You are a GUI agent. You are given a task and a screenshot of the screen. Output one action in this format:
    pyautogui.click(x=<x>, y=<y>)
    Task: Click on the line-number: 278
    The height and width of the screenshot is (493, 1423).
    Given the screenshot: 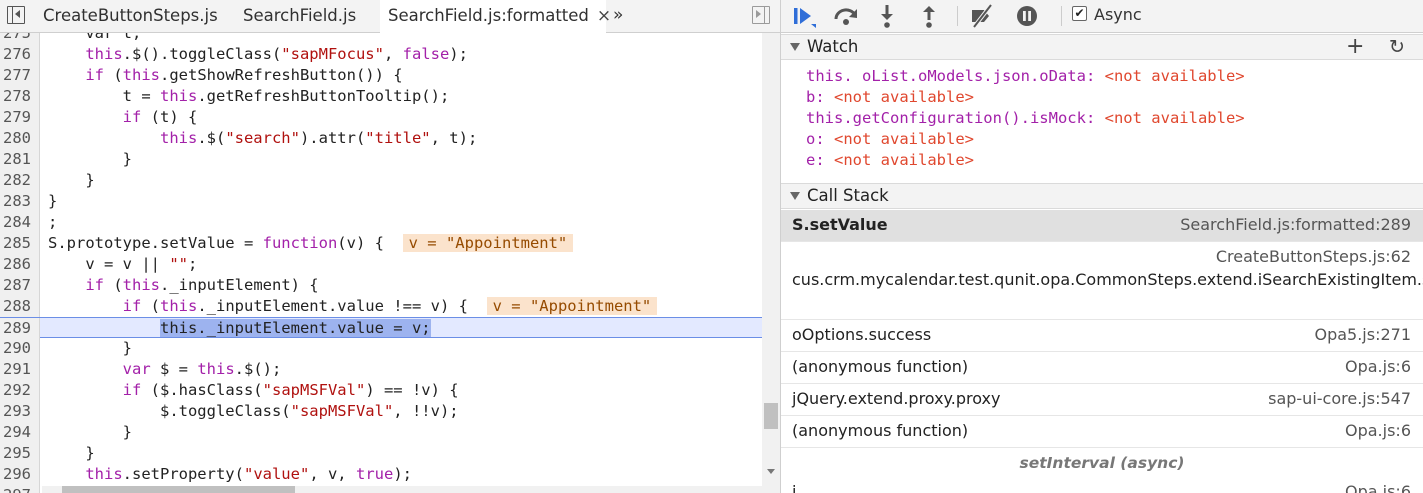 What is the action you would take?
    pyautogui.click(x=20, y=96)
    